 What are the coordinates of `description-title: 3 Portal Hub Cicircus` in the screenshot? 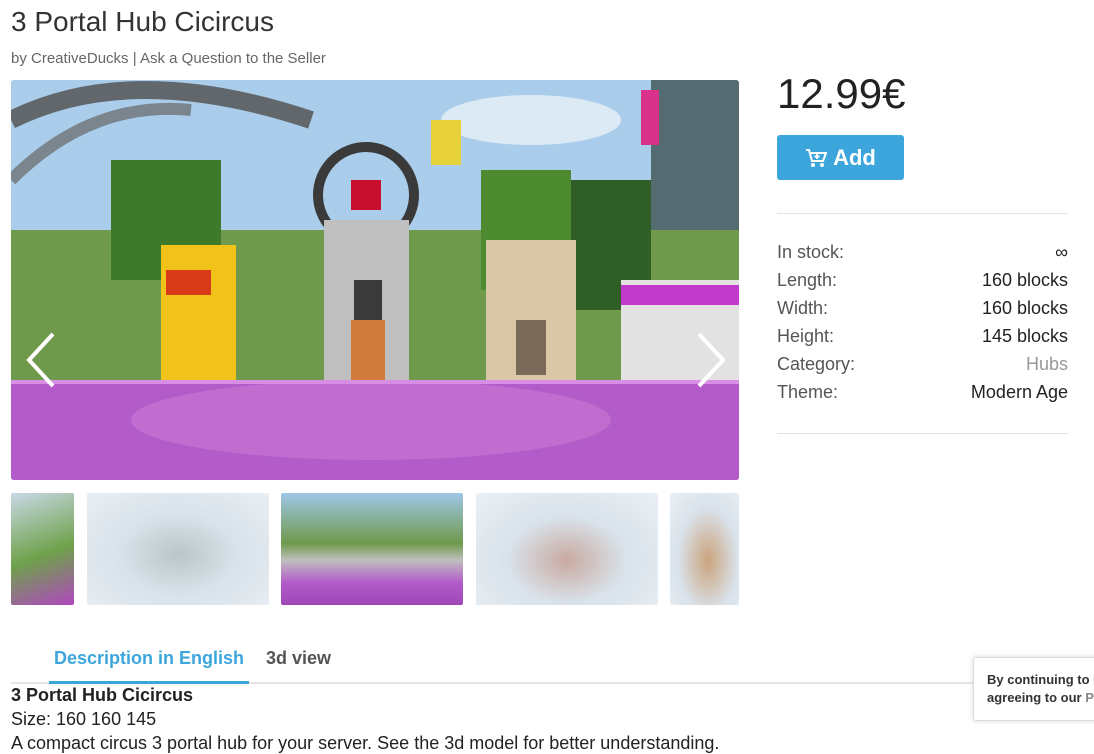 It's located at (102, 695).